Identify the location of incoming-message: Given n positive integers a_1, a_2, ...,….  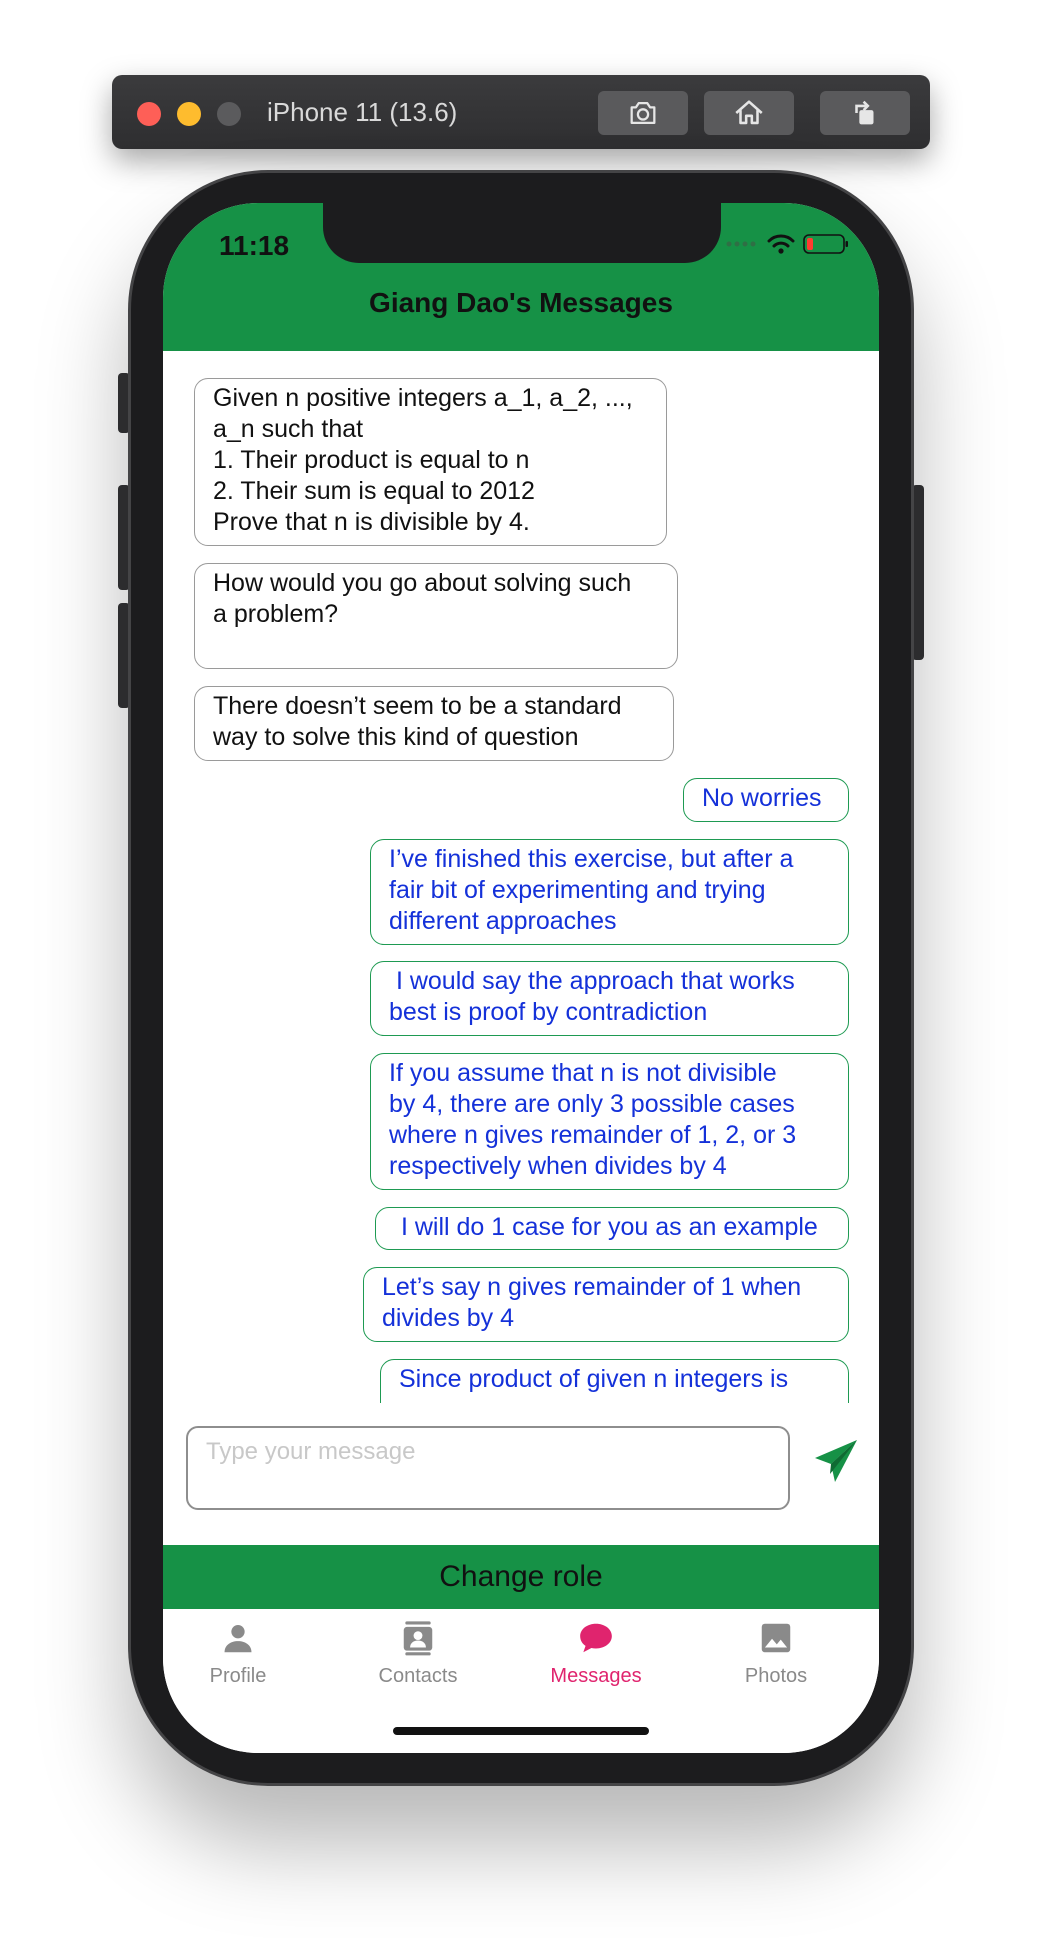
(430, 462).